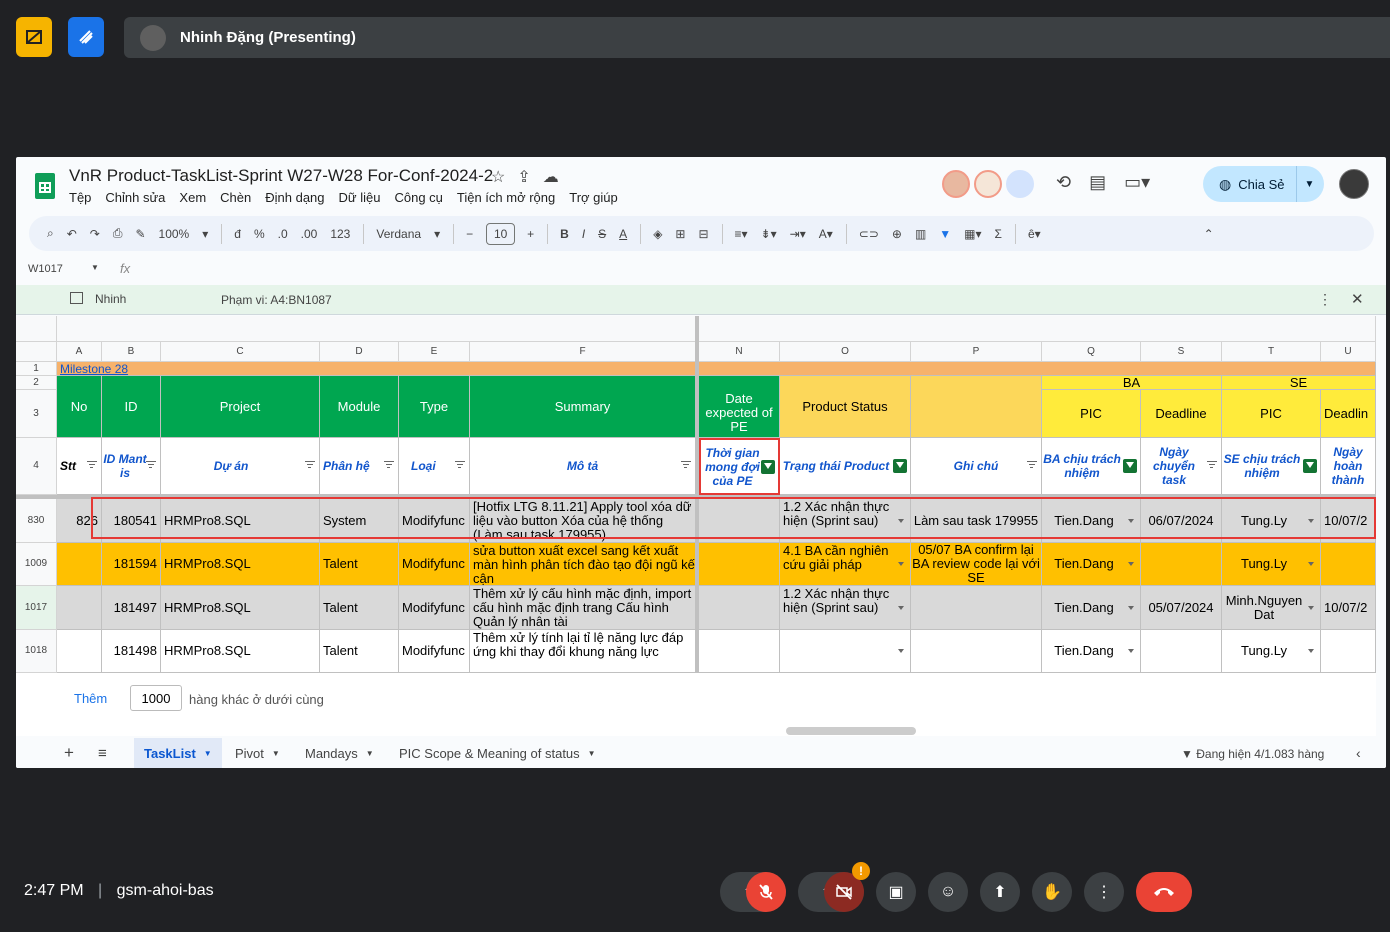 The height and width of the screenshot is (932, 1390). Describe the element at coordinates (34, 37) in the screenshot. I see `activities-icon` at that location.